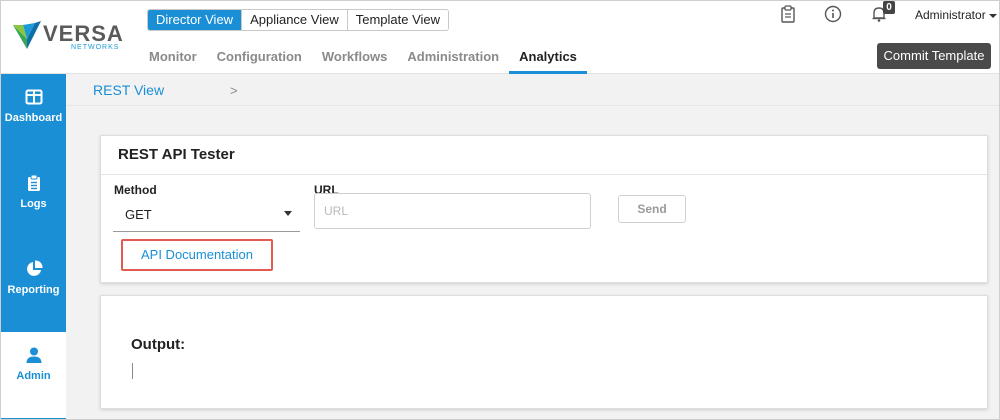 The image size is (1000, 420). Describe the element at coordinates (33, 97) in the screenshot. I see `dashboard-icon` at that location.